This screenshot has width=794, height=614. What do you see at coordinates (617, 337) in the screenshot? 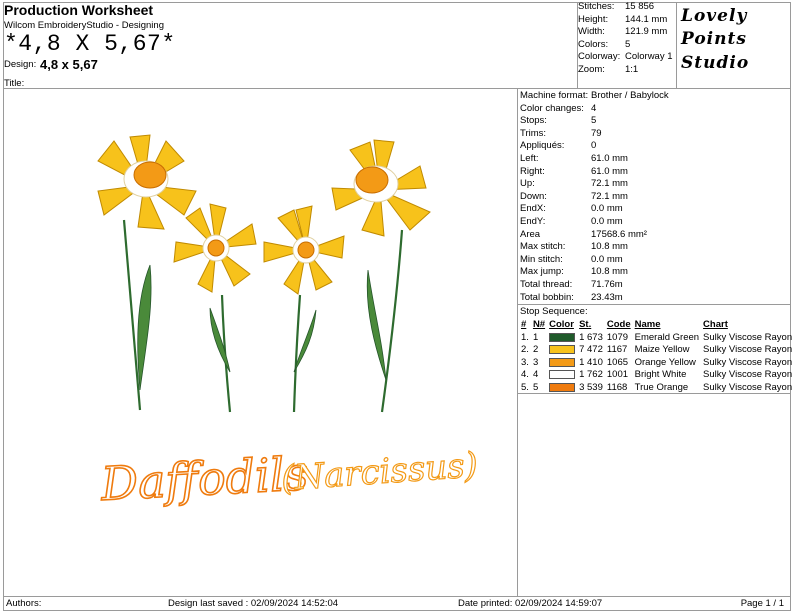
I see `stop-code: 1079` at bounding box center [617, 337].